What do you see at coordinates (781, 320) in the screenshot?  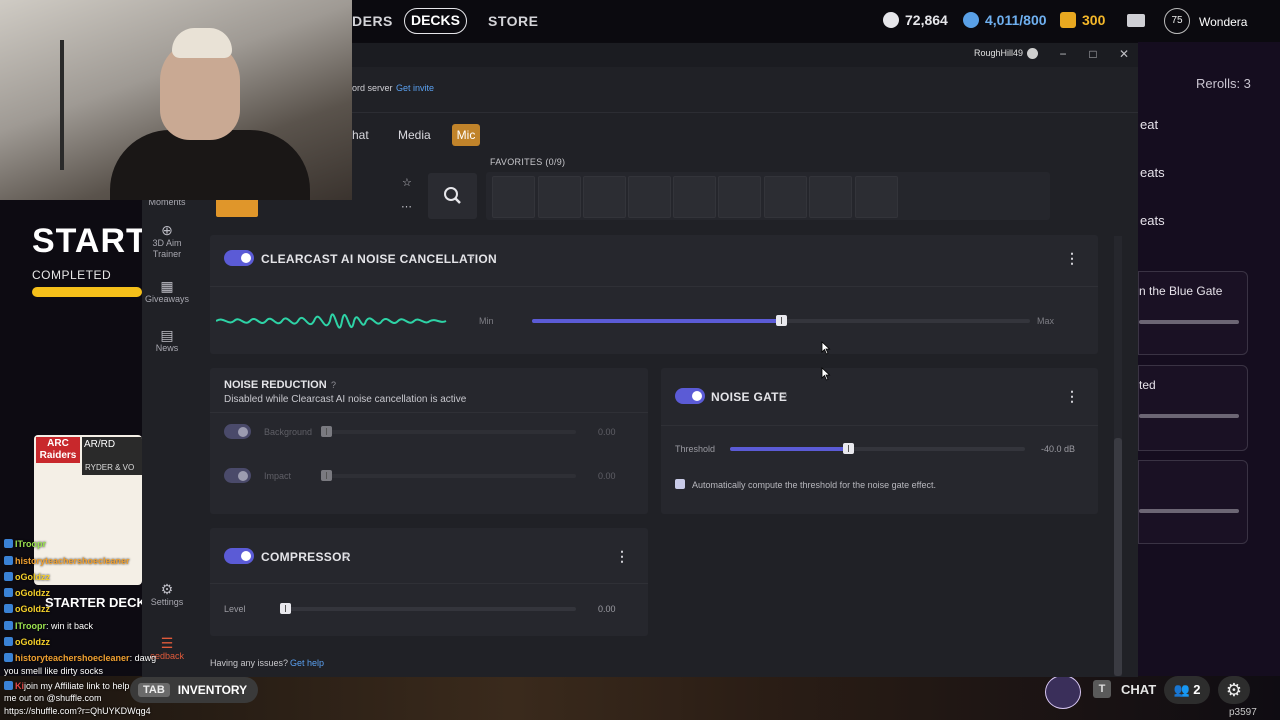 I see `clearcast-slider-thumb` at bounding box center [781, 320].